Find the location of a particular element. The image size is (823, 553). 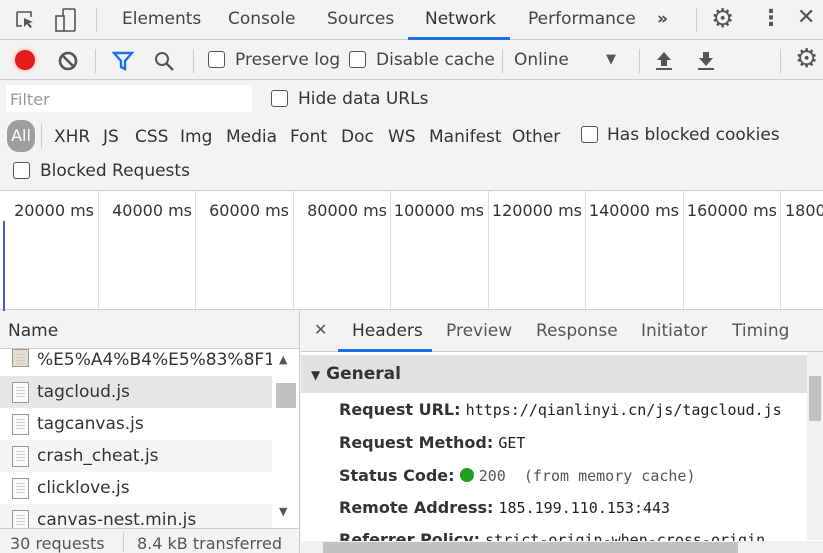

filter-type-img: Img is located at coordinates (196, 137).